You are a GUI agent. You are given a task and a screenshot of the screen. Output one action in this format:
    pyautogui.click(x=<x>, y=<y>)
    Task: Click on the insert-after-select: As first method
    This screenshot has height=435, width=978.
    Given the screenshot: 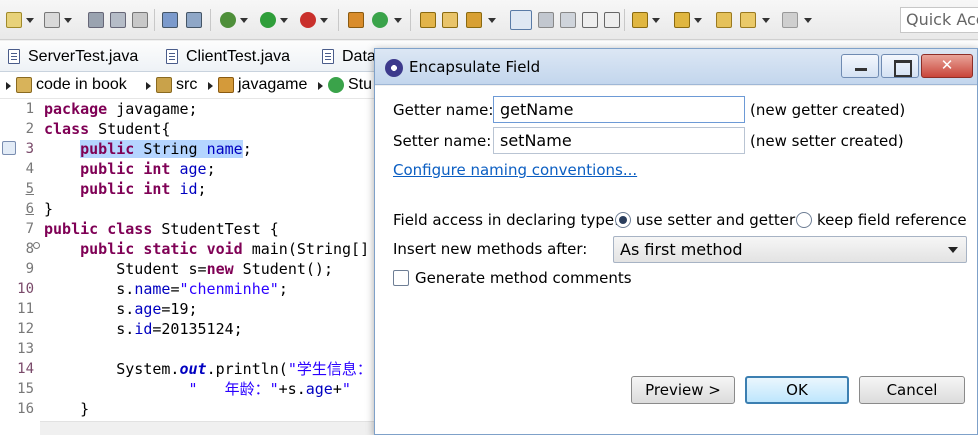 What is the action you would take?
    pyautogui.click(x=790, y=249)
    